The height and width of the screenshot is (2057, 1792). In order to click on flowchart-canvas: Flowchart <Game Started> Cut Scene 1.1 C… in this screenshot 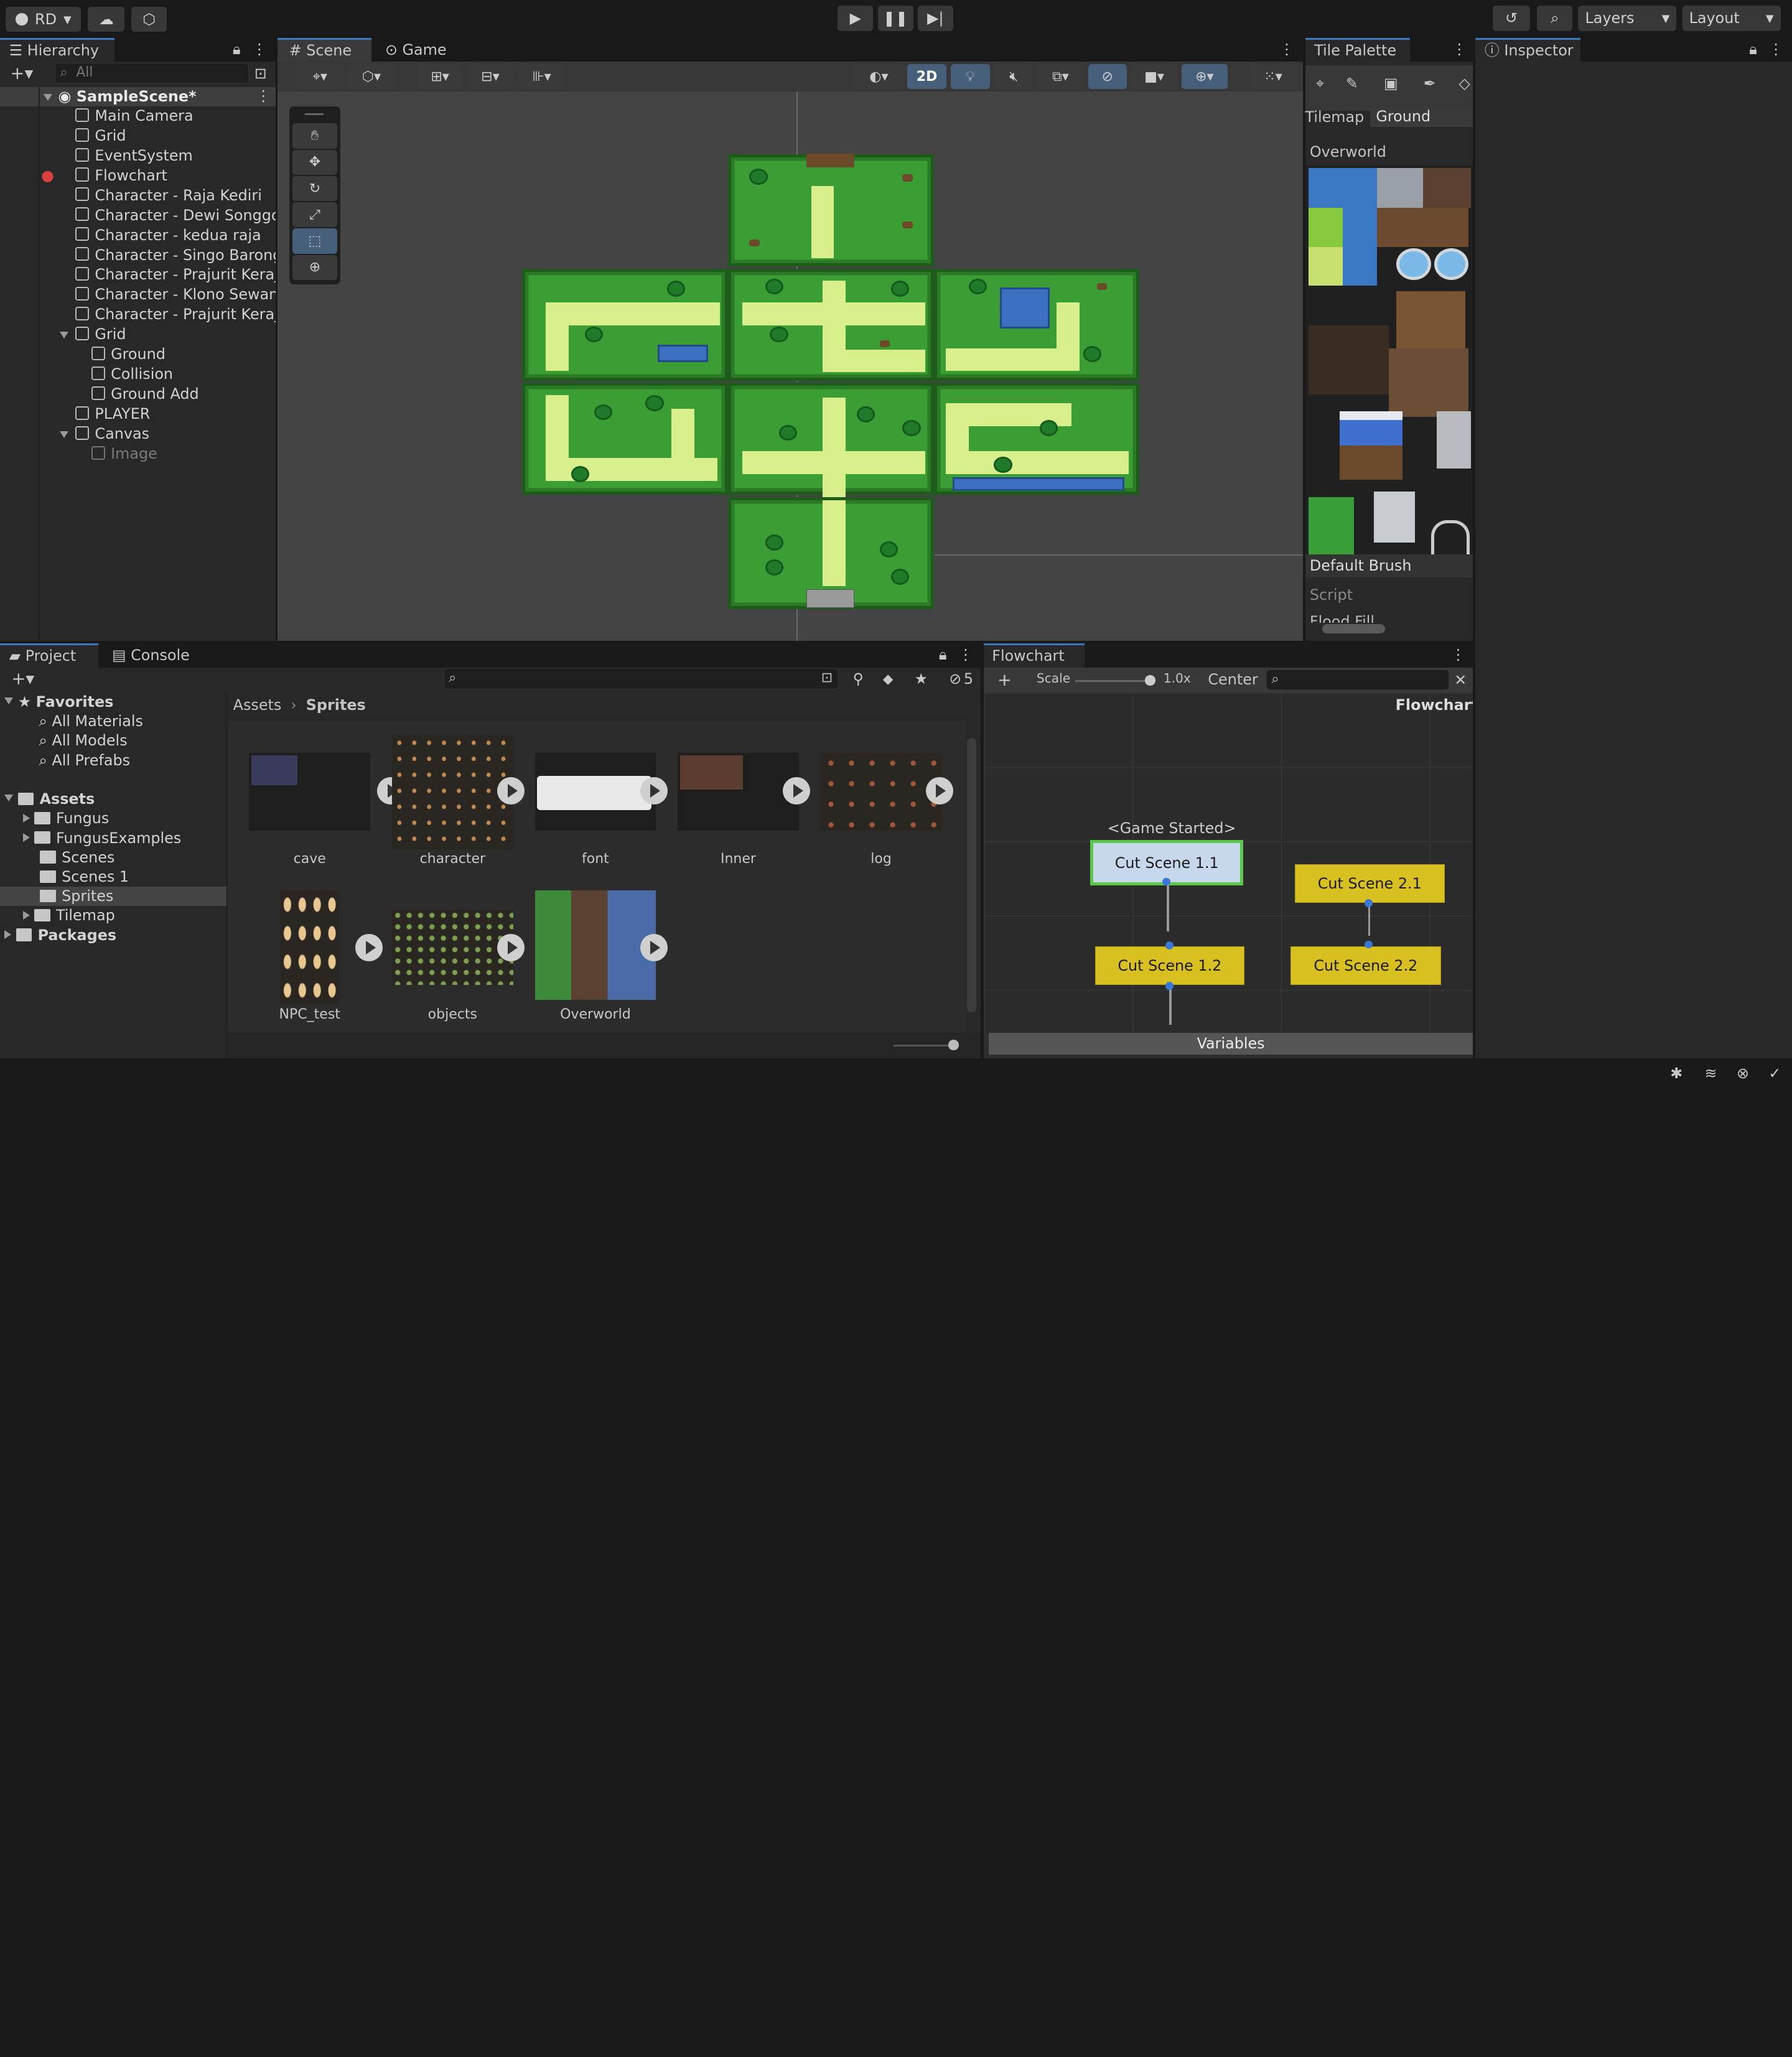, I will do `click(1228, 864)`.